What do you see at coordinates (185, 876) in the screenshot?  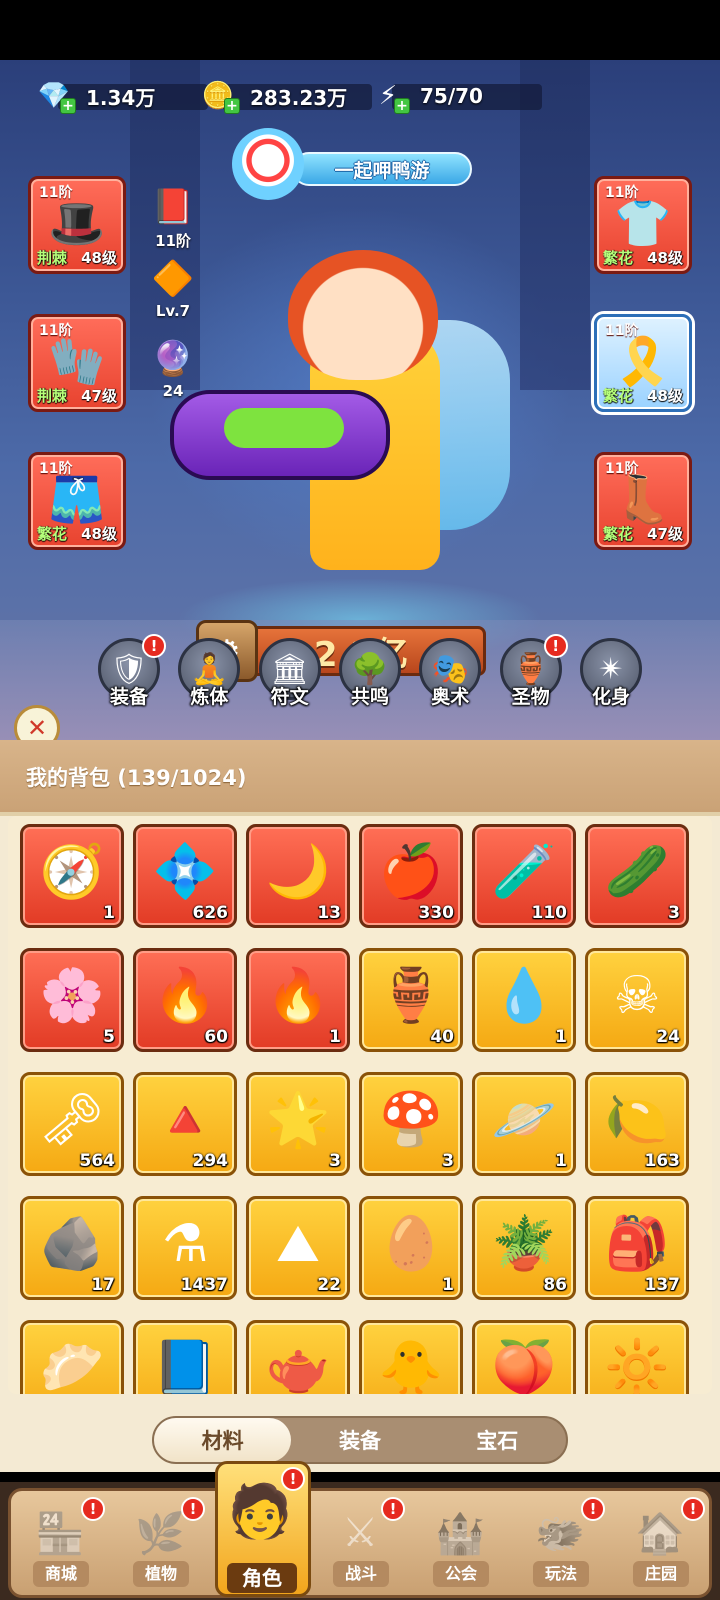 I see `bag-item: 💠 626` at bounding box center [185, 876].